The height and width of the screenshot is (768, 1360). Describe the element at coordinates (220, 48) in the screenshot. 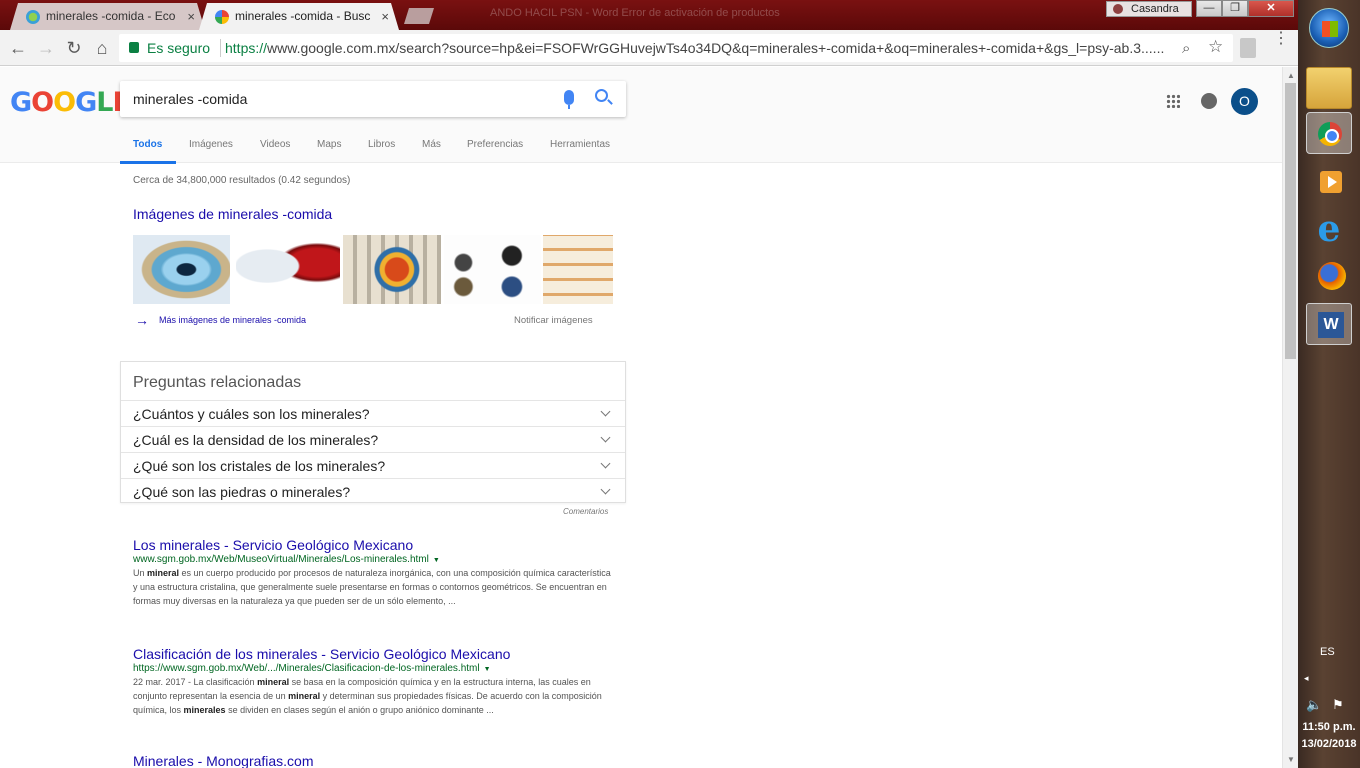

I see `url-separator` at that location.